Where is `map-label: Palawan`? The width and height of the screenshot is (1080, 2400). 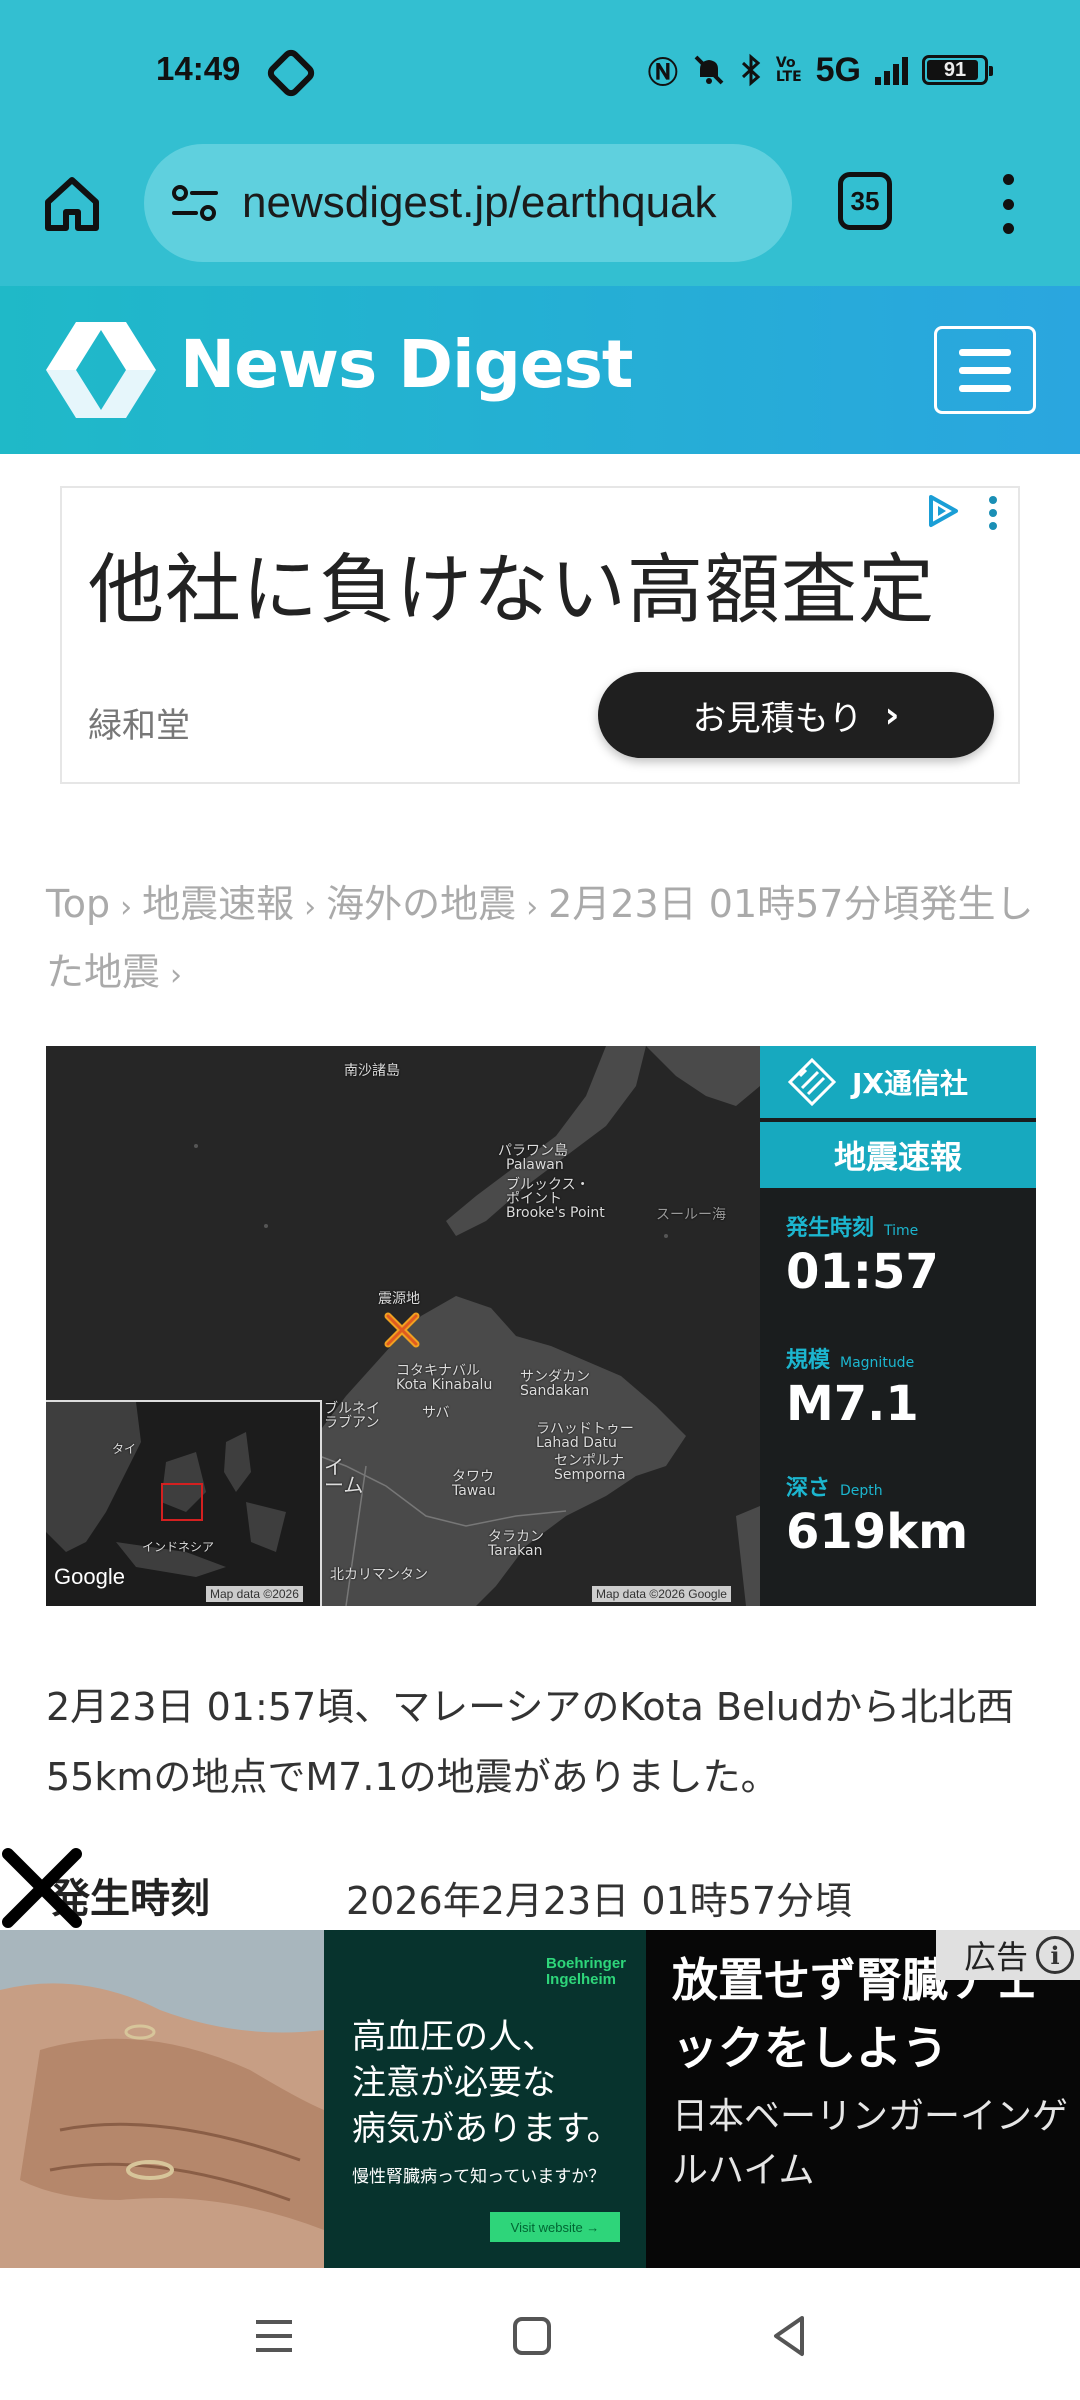 map-label: Palawan is located at coordinates (535, 1165).